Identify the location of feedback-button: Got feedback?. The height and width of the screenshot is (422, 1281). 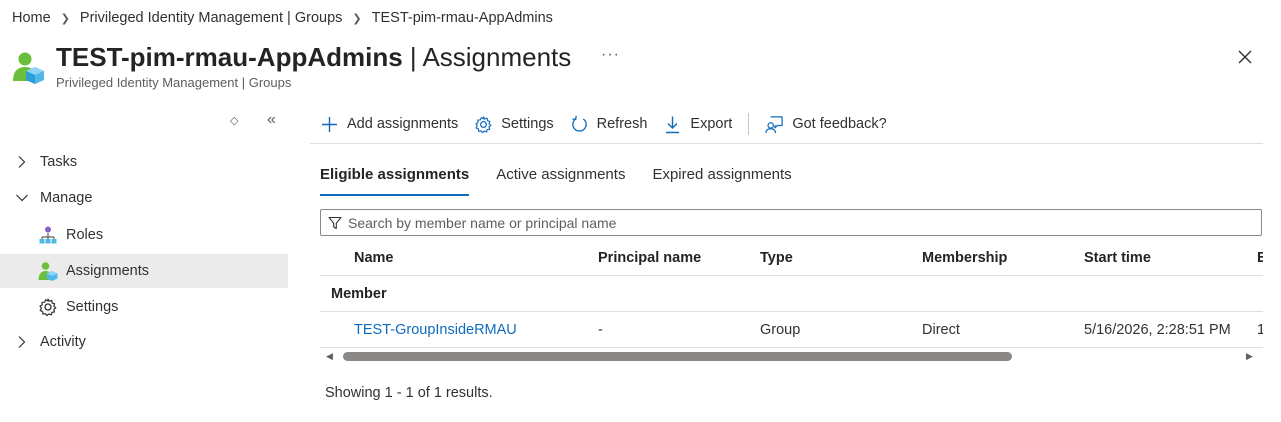
(826, 124).